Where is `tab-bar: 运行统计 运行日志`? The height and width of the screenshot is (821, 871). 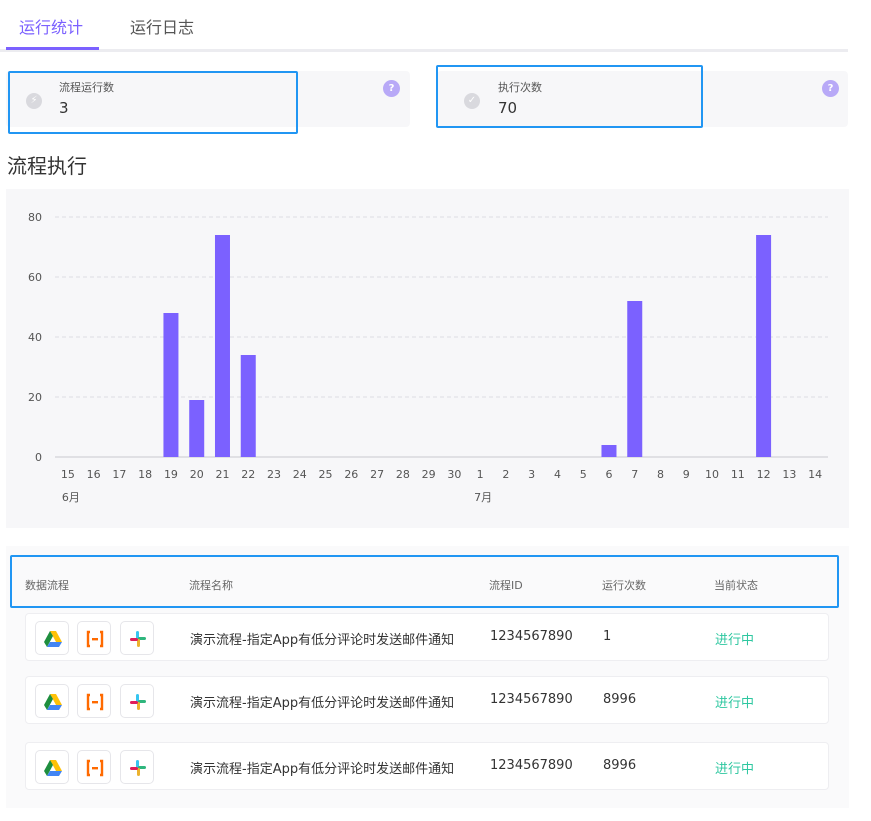 tab-bar: 运行统计 运行日志 is located at coordinates (424, 26).